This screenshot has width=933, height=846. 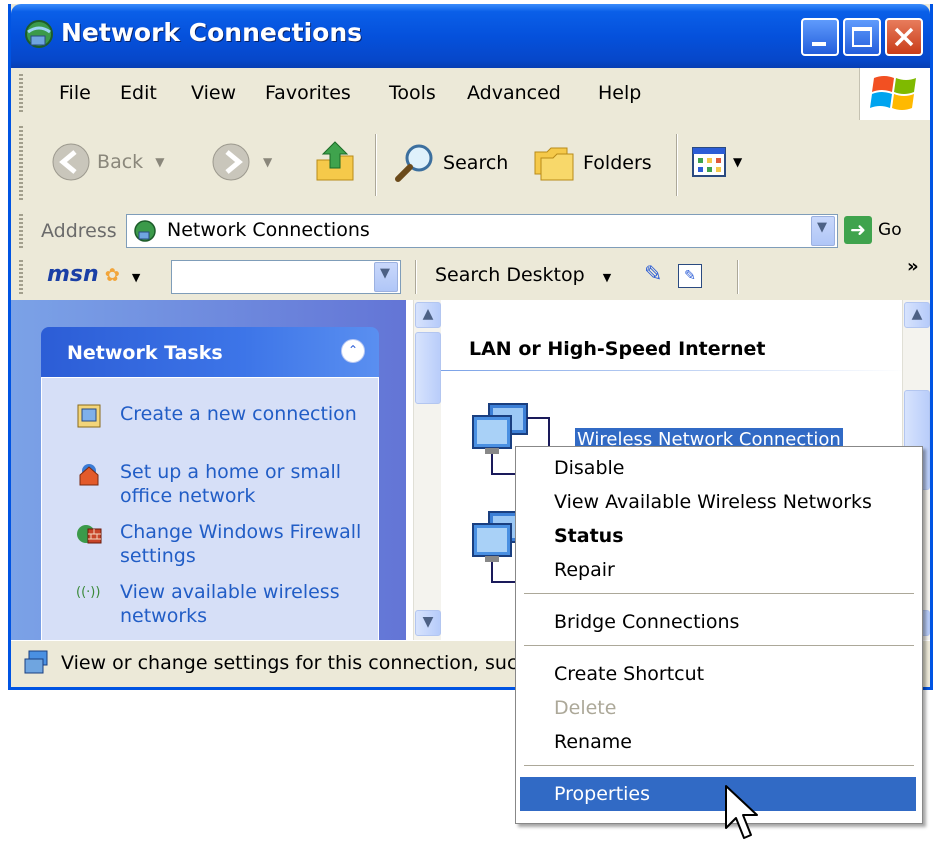 What do you see at coordinates (286, 277) in the screenshot?
I see `msn-search-input: ▼` at bounding box center [286, 277].